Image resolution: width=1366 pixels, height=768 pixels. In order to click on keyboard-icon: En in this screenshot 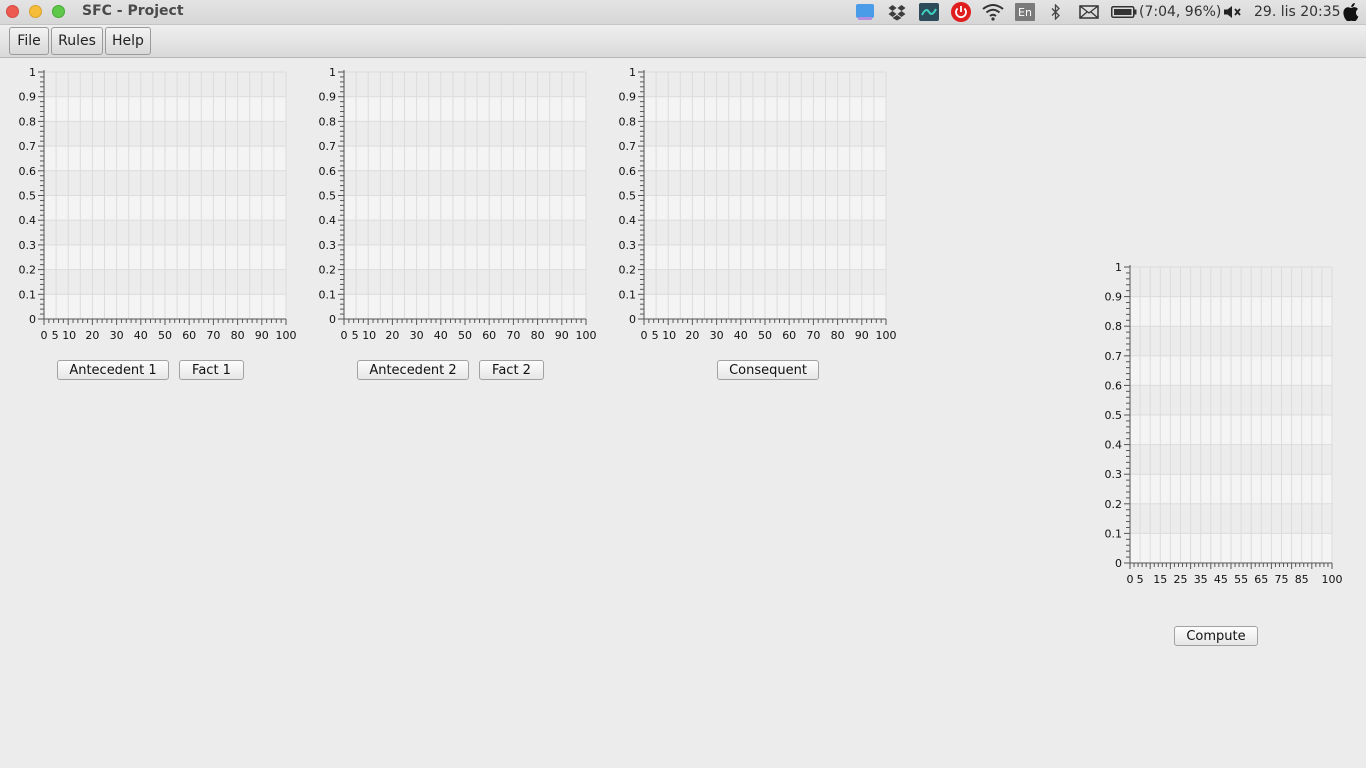, I will do `click(1025, 12)`.